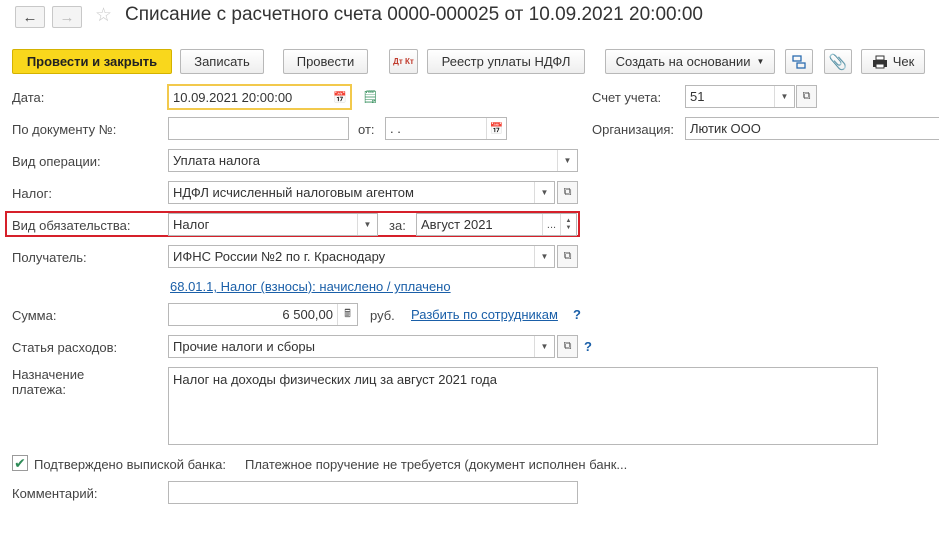  I want to click on tax-select: НДФЛ исчисленный налоговым агентом ▼, so click(361, 192).